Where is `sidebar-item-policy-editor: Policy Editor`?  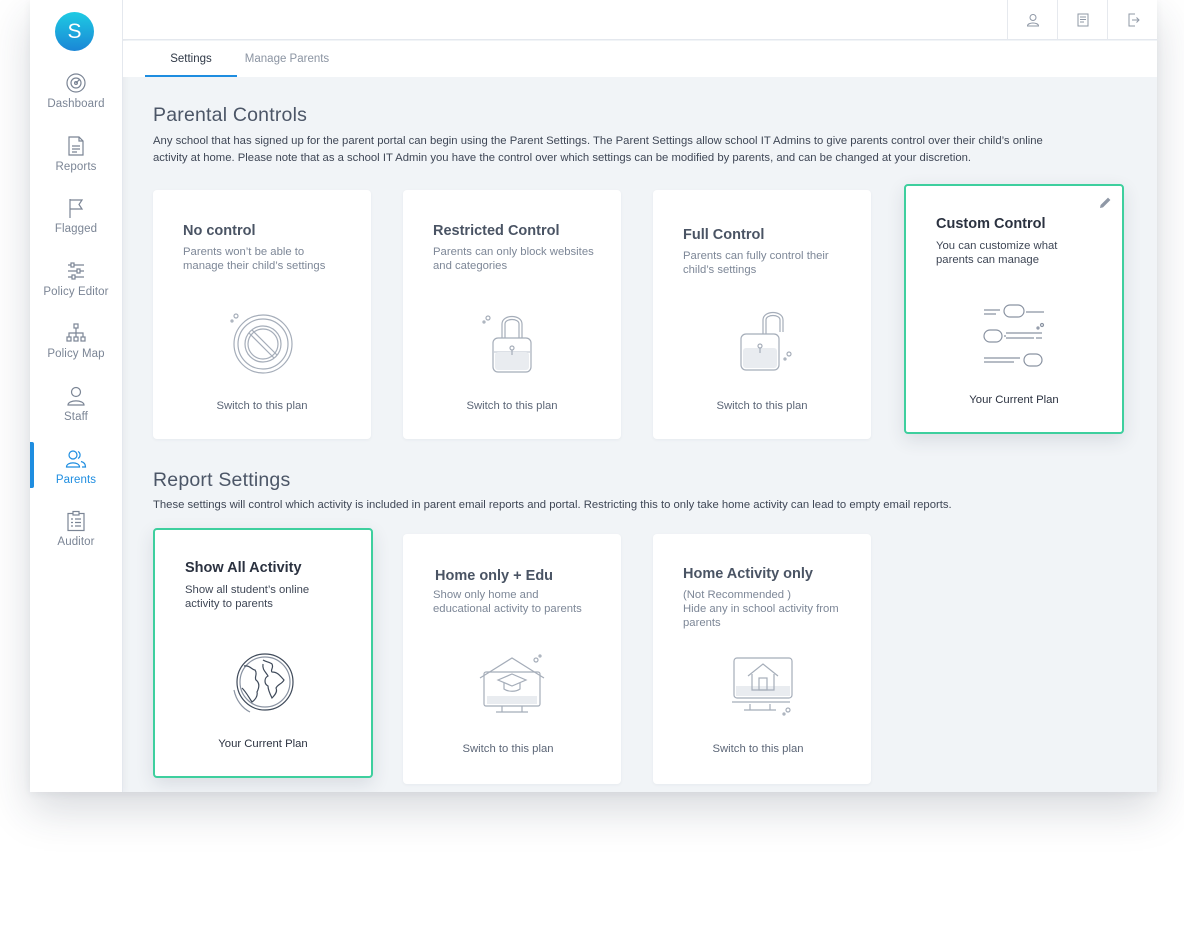
sidebar-item-policy-editor: Policy Editor is located at coordinates (76, 289).